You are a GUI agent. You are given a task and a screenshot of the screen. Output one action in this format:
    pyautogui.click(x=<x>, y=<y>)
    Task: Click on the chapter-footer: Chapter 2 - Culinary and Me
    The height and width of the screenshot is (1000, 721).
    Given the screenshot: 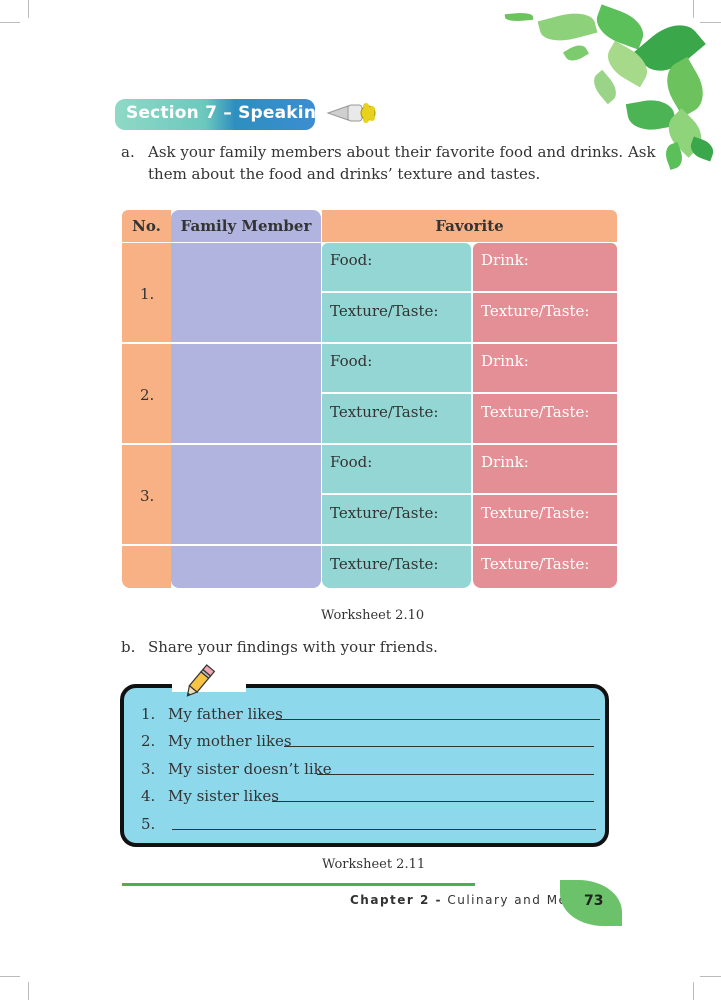 What is the action you would take?
    pyautogui.click(x=458, y=900)
    